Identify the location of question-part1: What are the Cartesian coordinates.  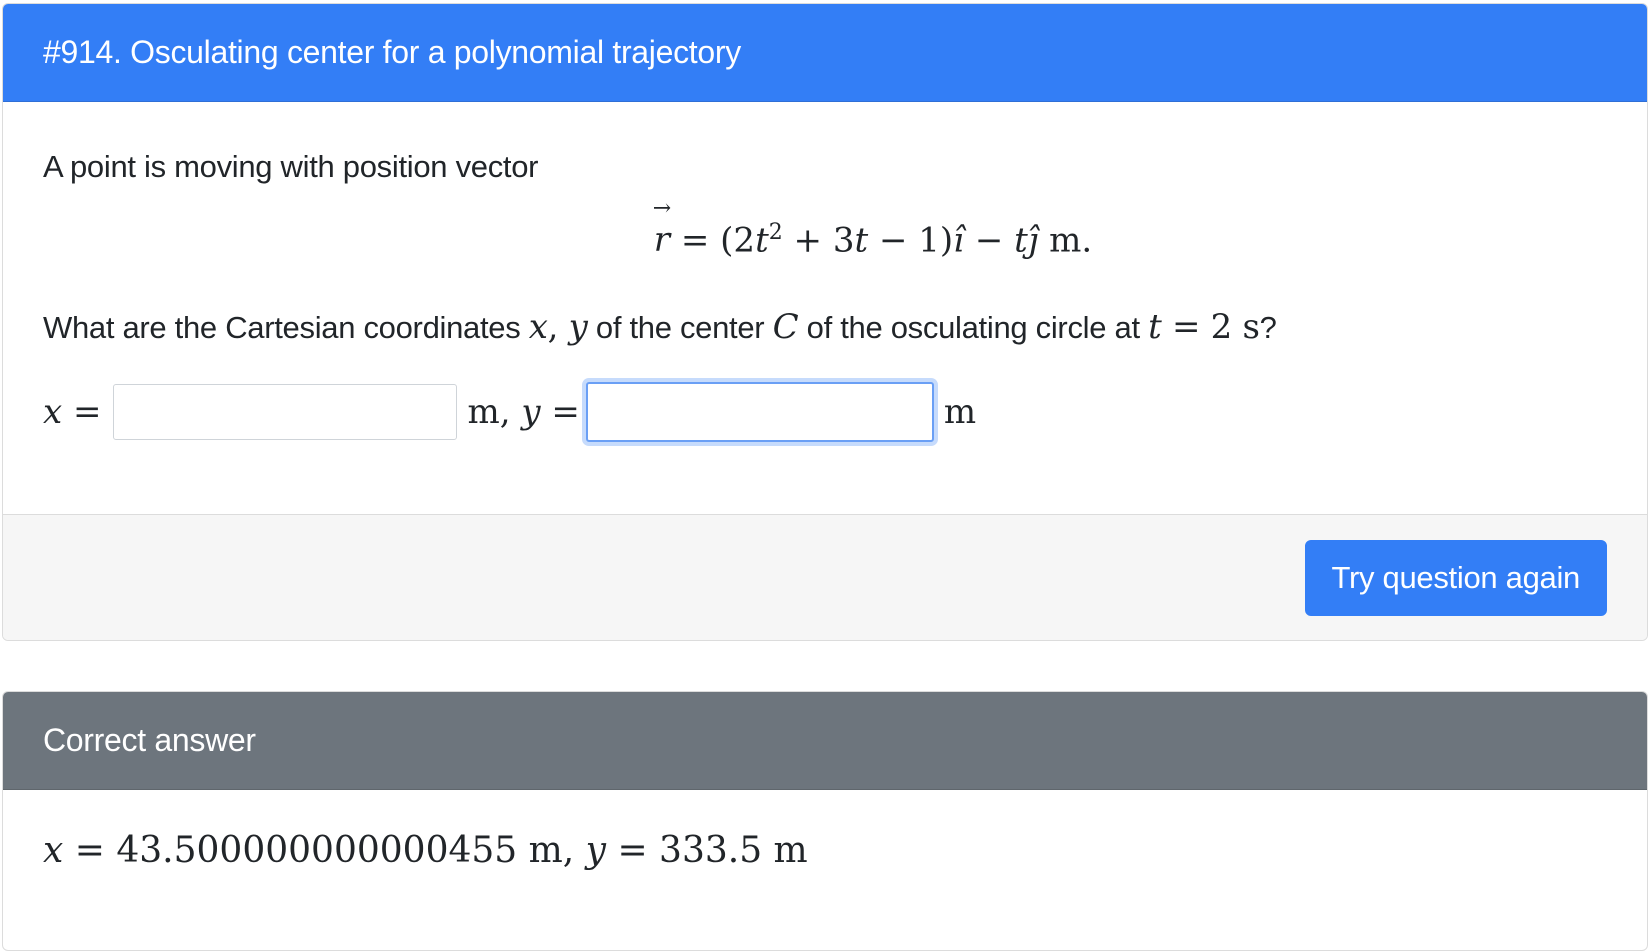
(286, 327).